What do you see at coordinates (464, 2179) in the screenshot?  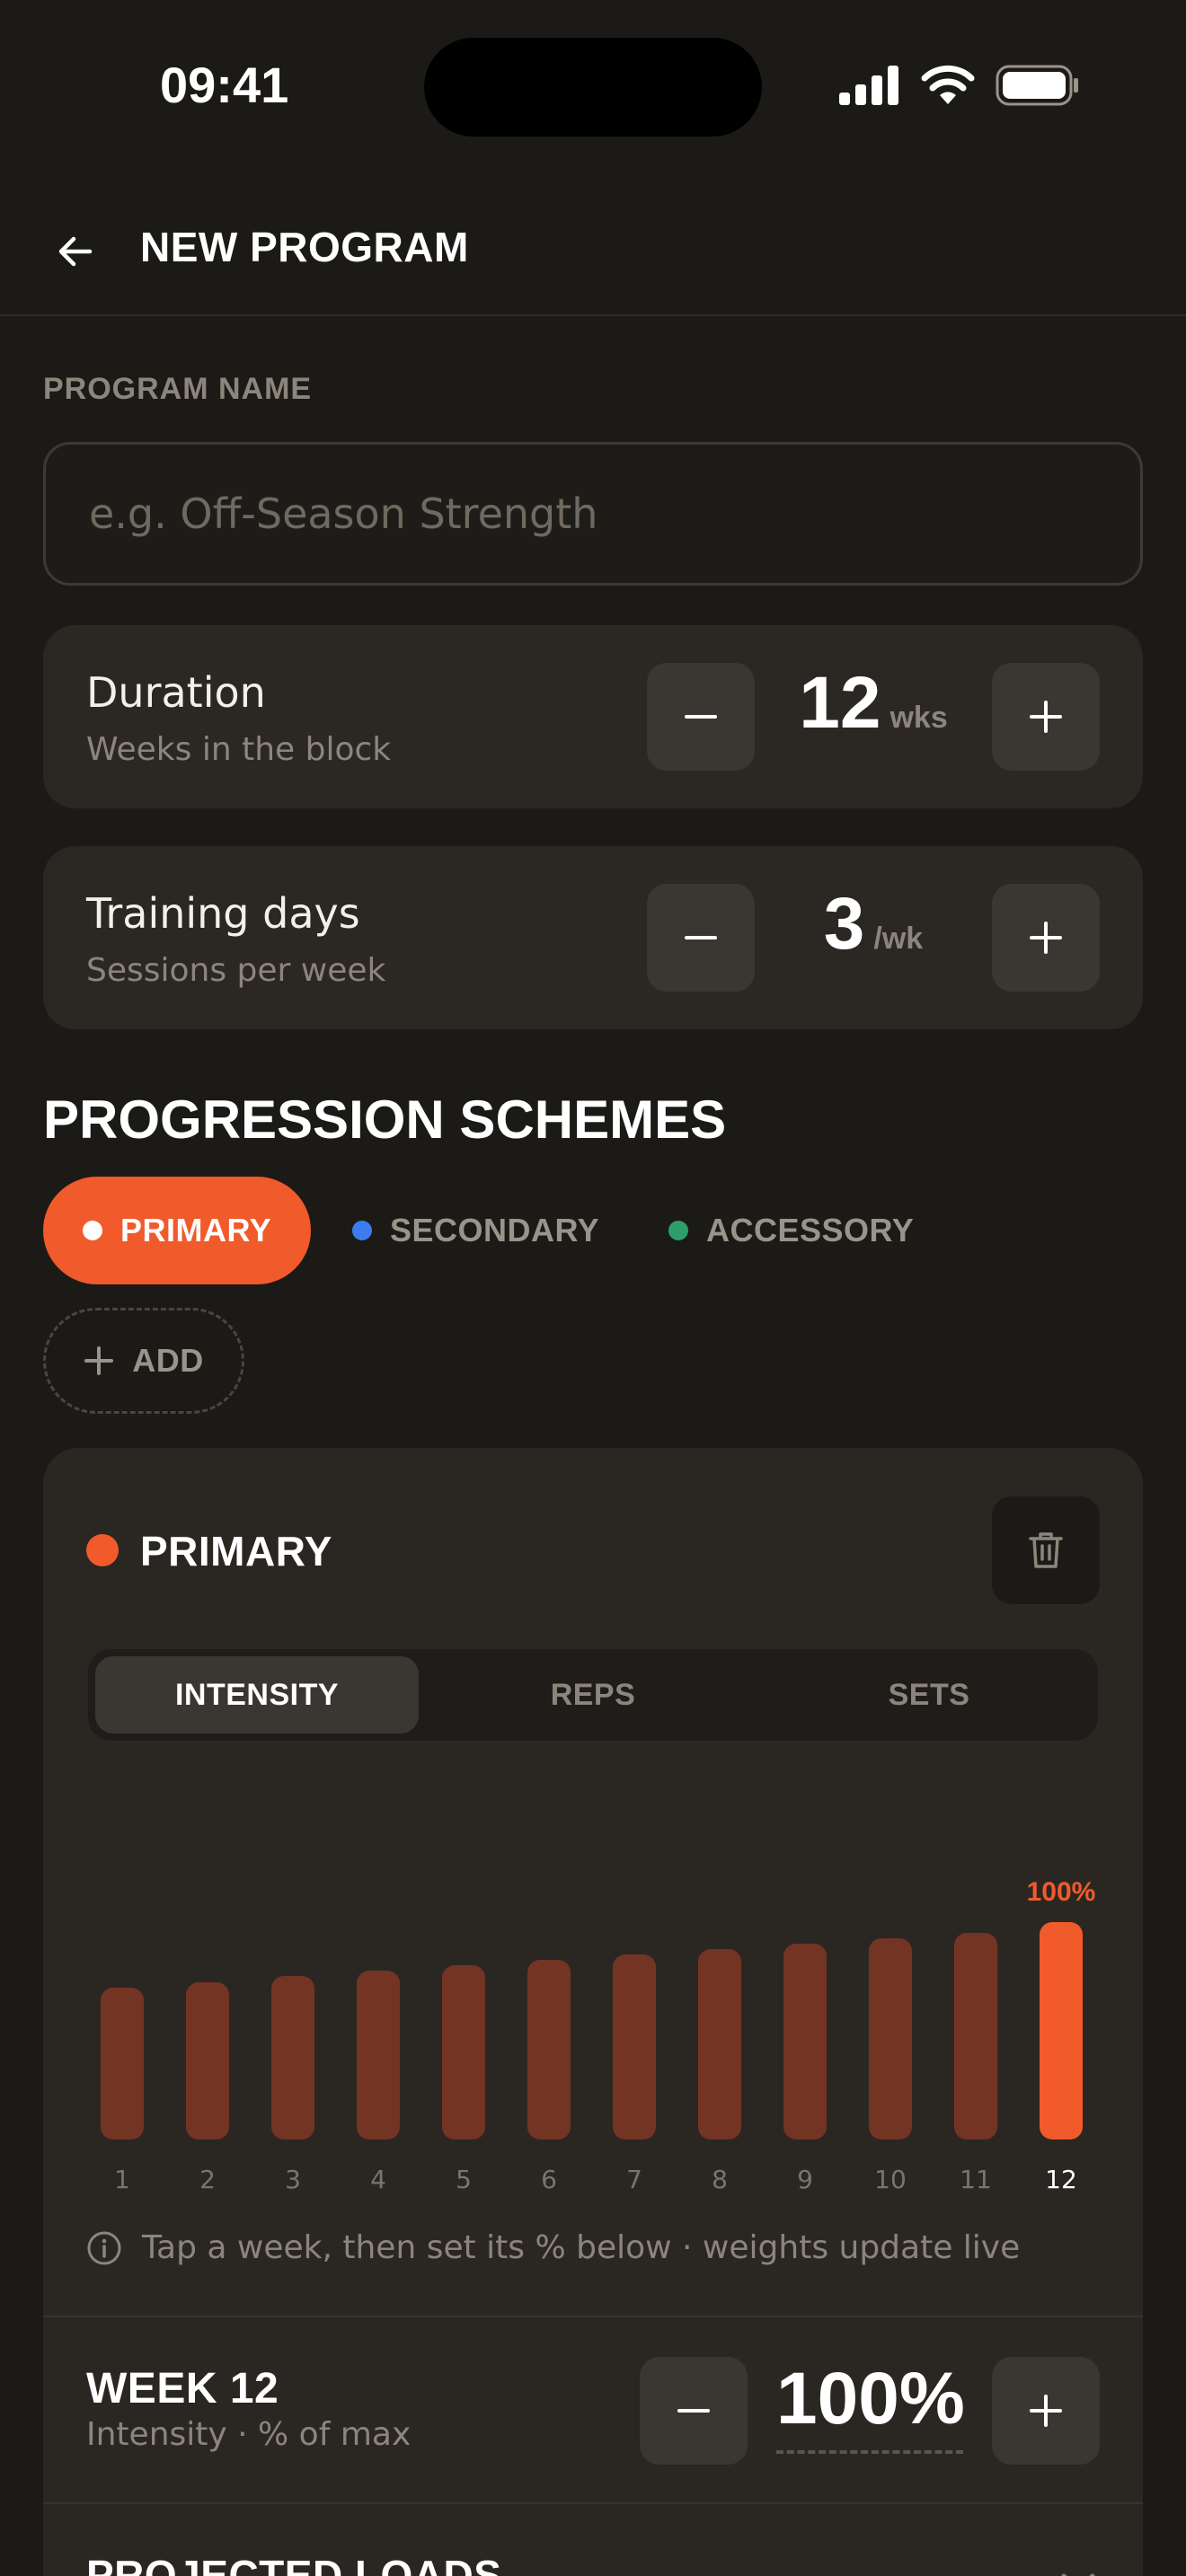 I see `chart-tick-label: 5` at bounding box center [464, 2179].